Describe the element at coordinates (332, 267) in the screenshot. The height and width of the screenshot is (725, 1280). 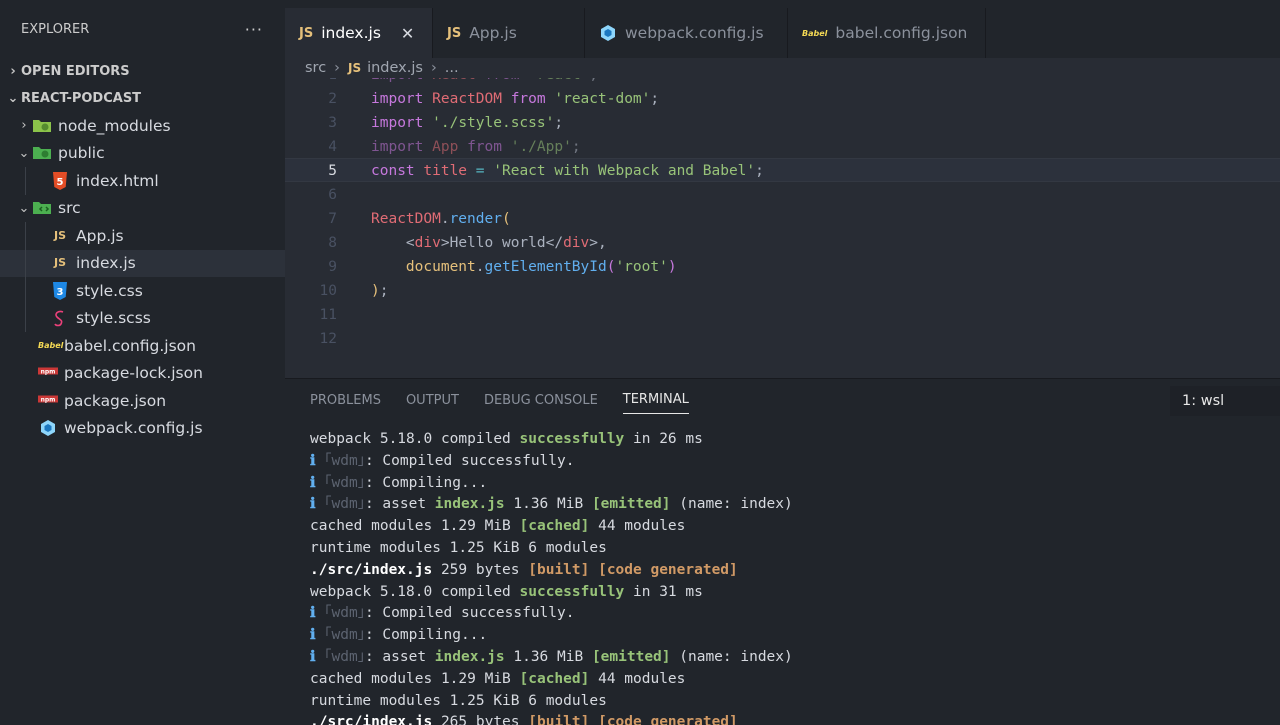
I see `line-number: 9` at that location.